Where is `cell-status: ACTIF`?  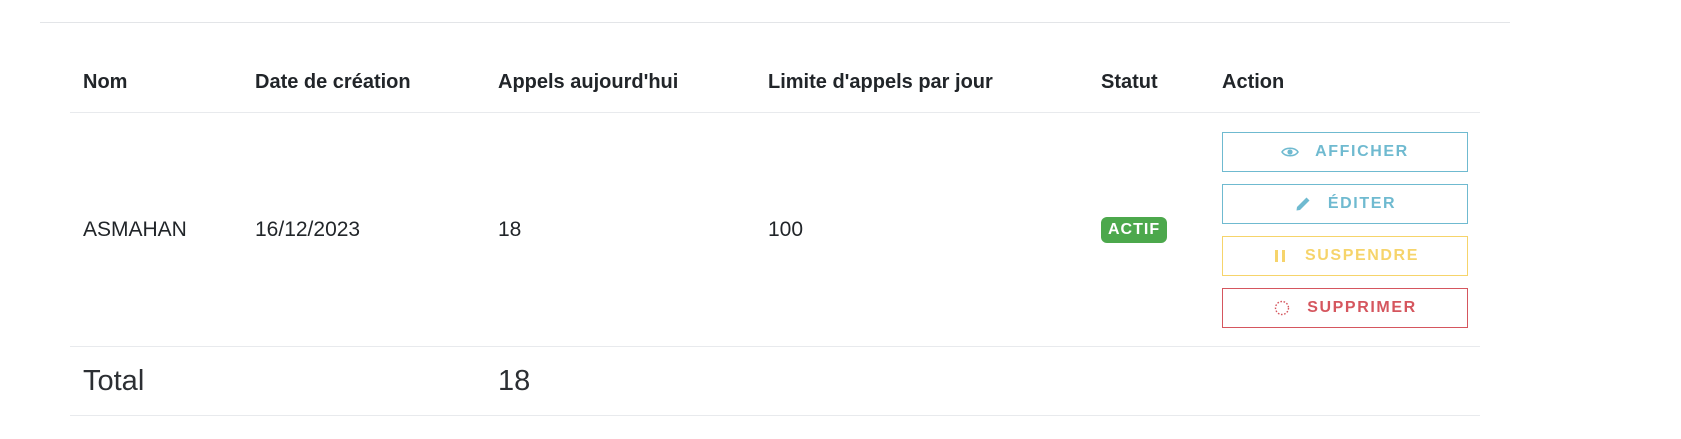 cell-status: ACTIF is located at coordinates (1148, 229).